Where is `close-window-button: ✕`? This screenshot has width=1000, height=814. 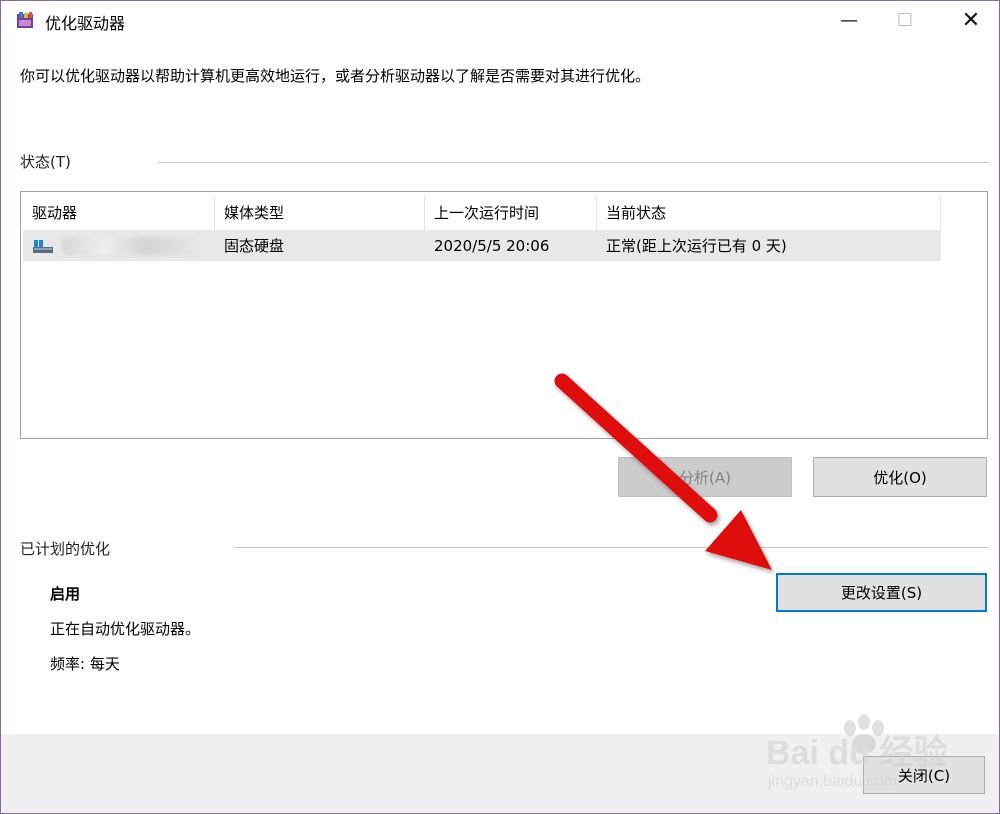 close-window-button: ✕ is located at coordinates (971, 20).